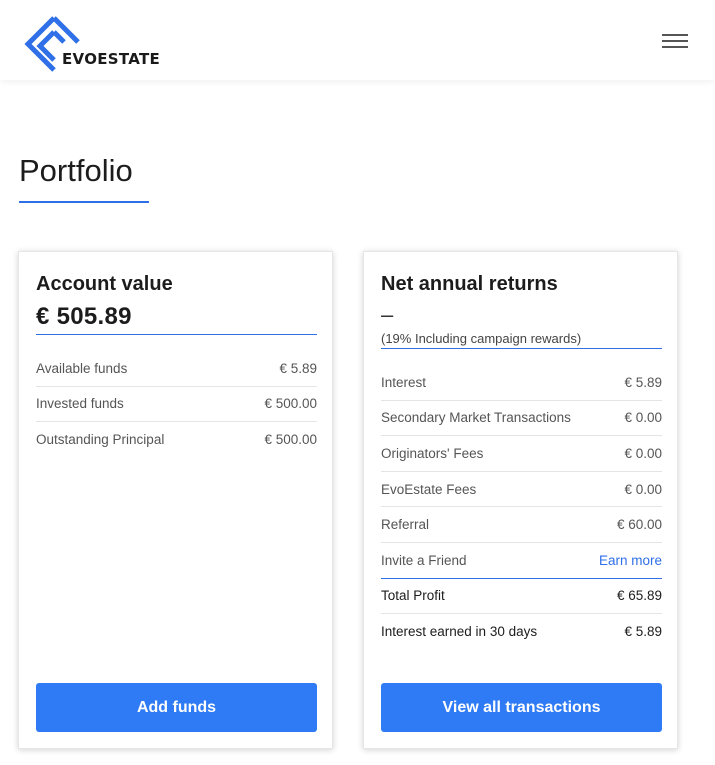 The height and width of the screenshot is (765, 715). I want to click on row-interest-30-days: Interest earned in 30 days € 5.89, so click(521, 632).